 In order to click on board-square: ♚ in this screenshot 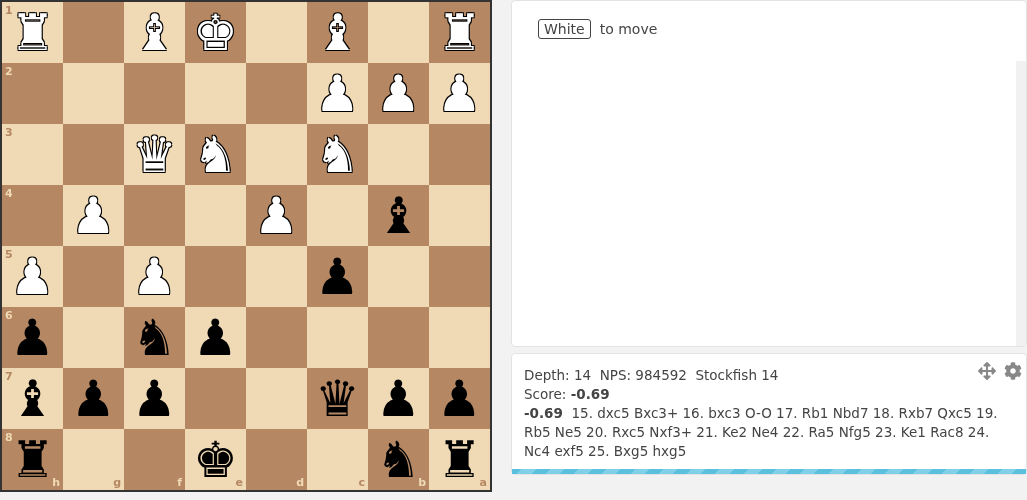, I will do `click(215, 32)`.